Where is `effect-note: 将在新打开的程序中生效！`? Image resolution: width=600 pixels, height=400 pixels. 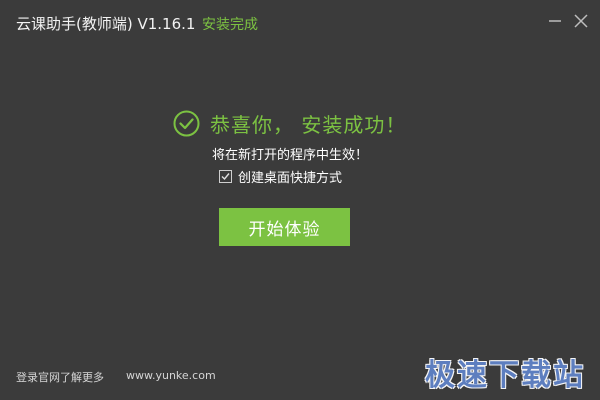
effect-note: 将在新打开的程序中生效！ is located at coordinates (290, 155).